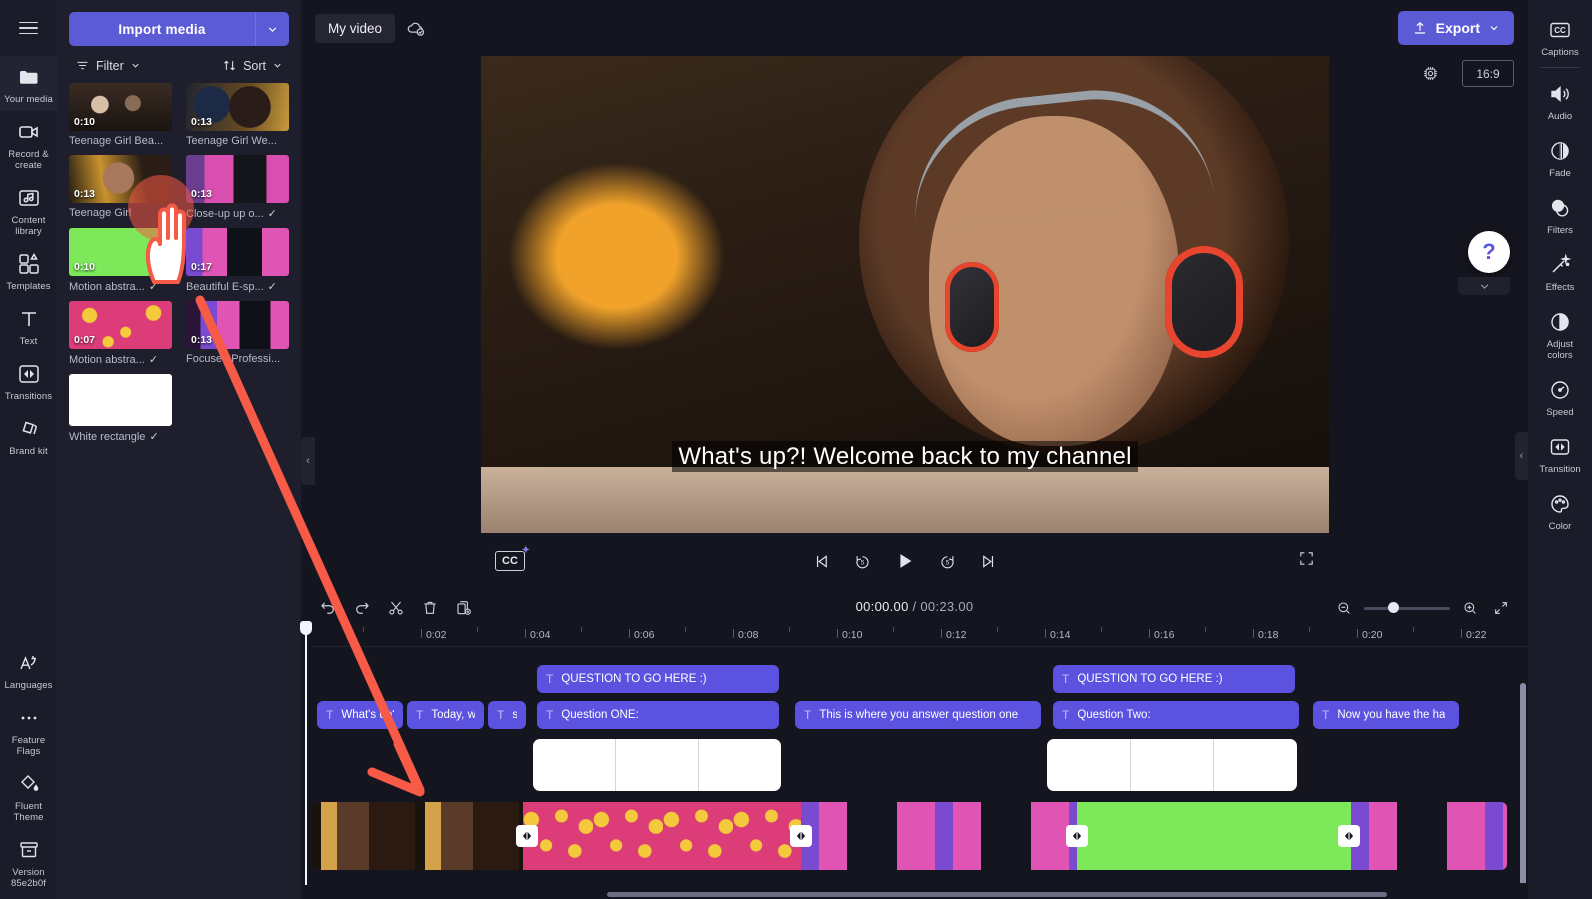  What do you see at coordinates (1470, 608) in the screenshot?
I see `zoom-in-icon` at bounding box center [1470, 608].